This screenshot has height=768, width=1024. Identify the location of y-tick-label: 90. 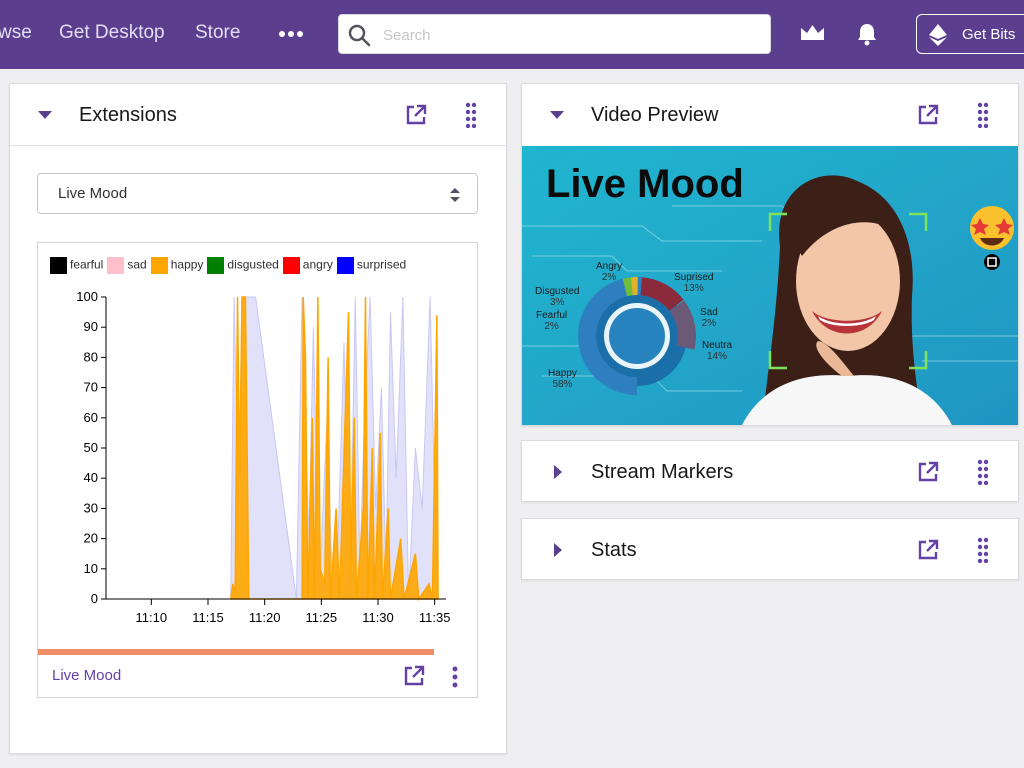
(91, 326).